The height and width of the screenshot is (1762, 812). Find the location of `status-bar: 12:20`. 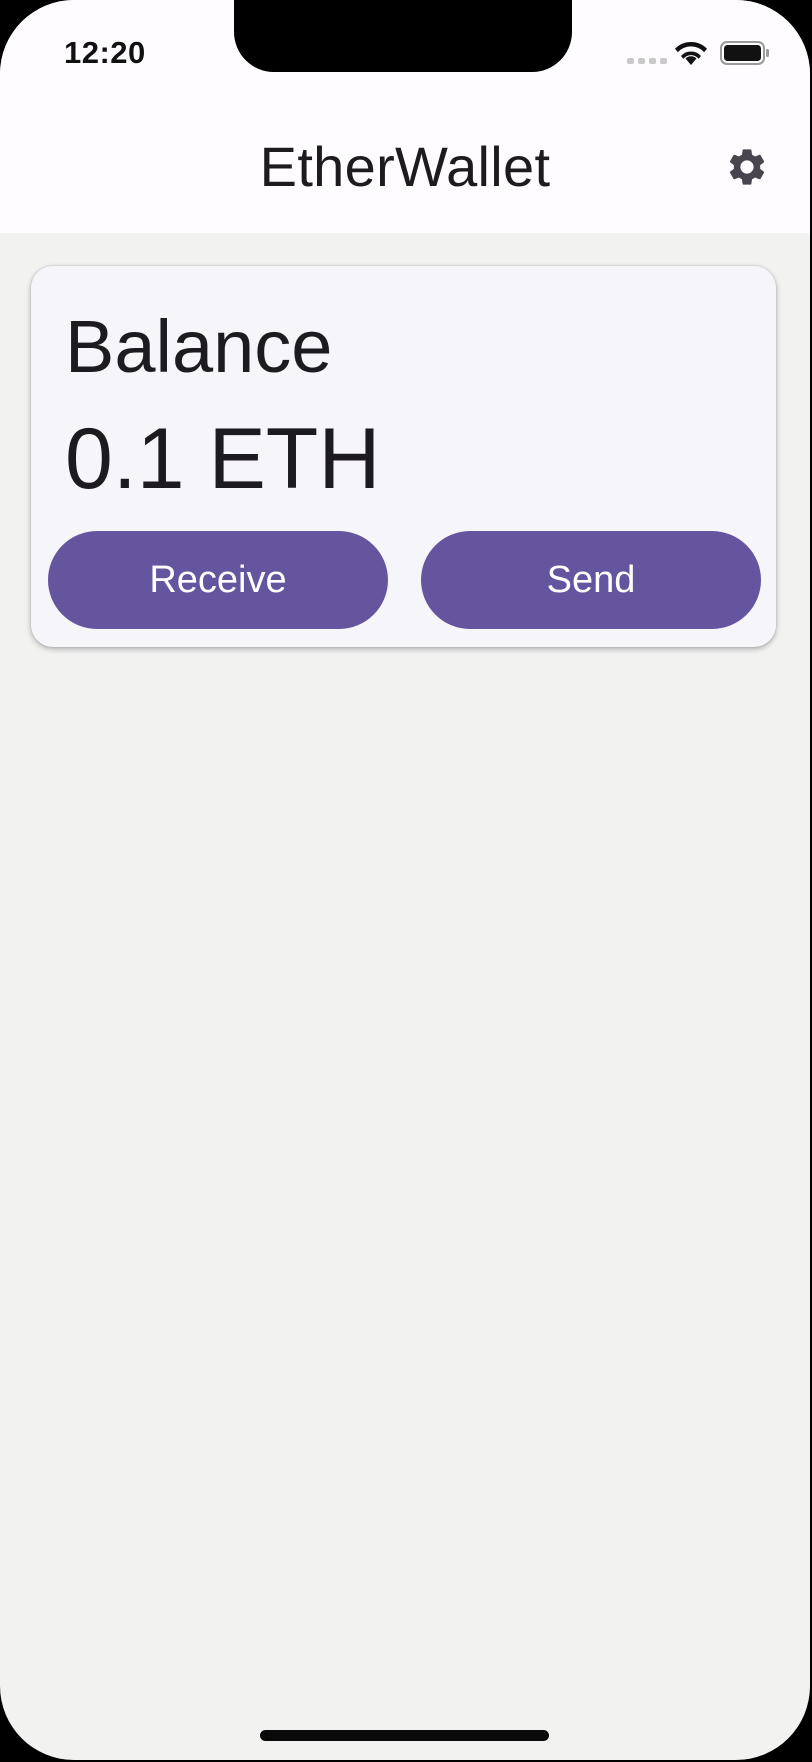

status-bar: 12:20 is located at coordinates (405, 52).